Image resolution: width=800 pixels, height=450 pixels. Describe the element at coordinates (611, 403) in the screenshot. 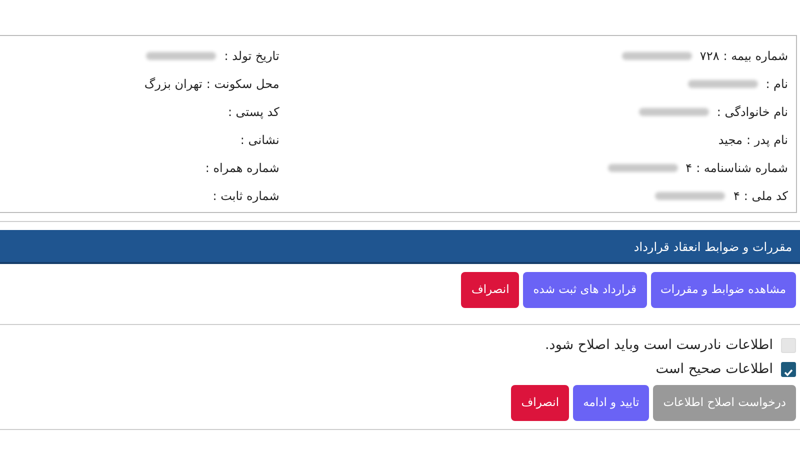

I see `action-button: تایید و ادامه` at that location.